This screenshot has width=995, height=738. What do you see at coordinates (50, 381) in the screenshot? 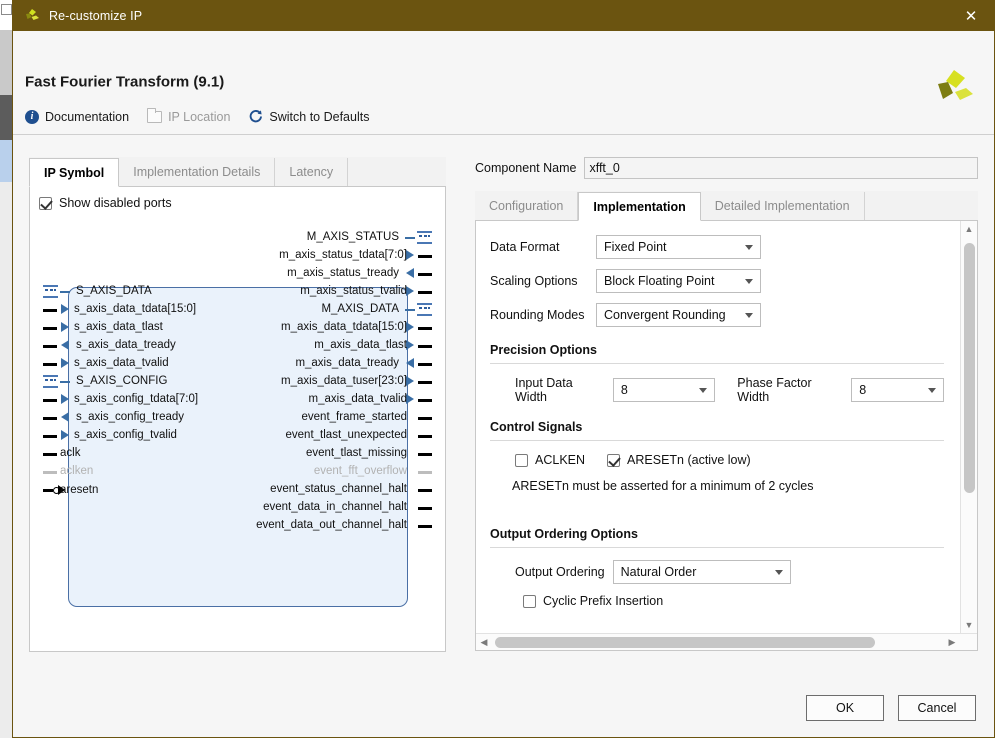
I see `bus-pin-s-axis-config-icon` at bounding box center [50, 381].